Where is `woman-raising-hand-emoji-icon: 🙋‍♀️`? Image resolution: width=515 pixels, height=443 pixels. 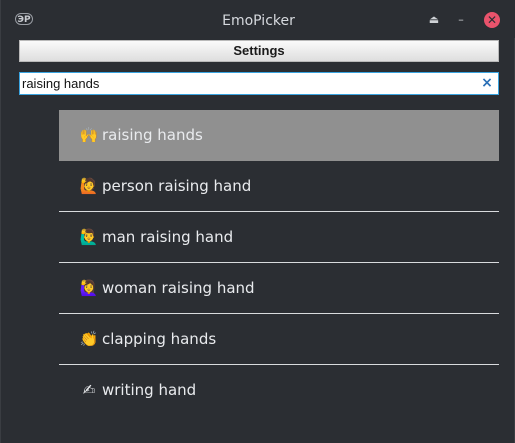 woman-raising-hand-emoji-icon: 🙋‍♀️ is located at coordinates (89, 288).